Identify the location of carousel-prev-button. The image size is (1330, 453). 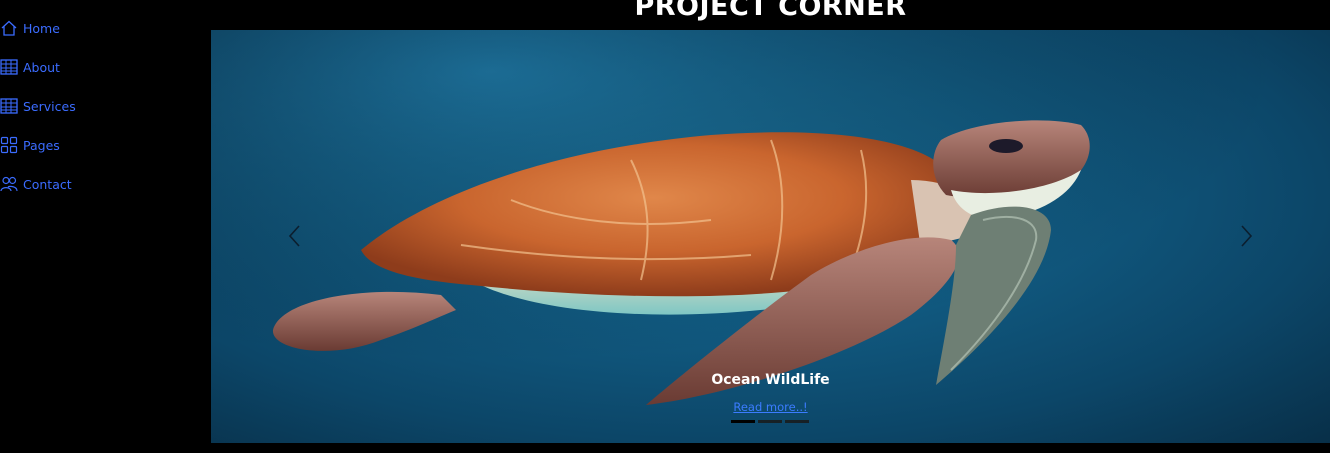
(295, 236).